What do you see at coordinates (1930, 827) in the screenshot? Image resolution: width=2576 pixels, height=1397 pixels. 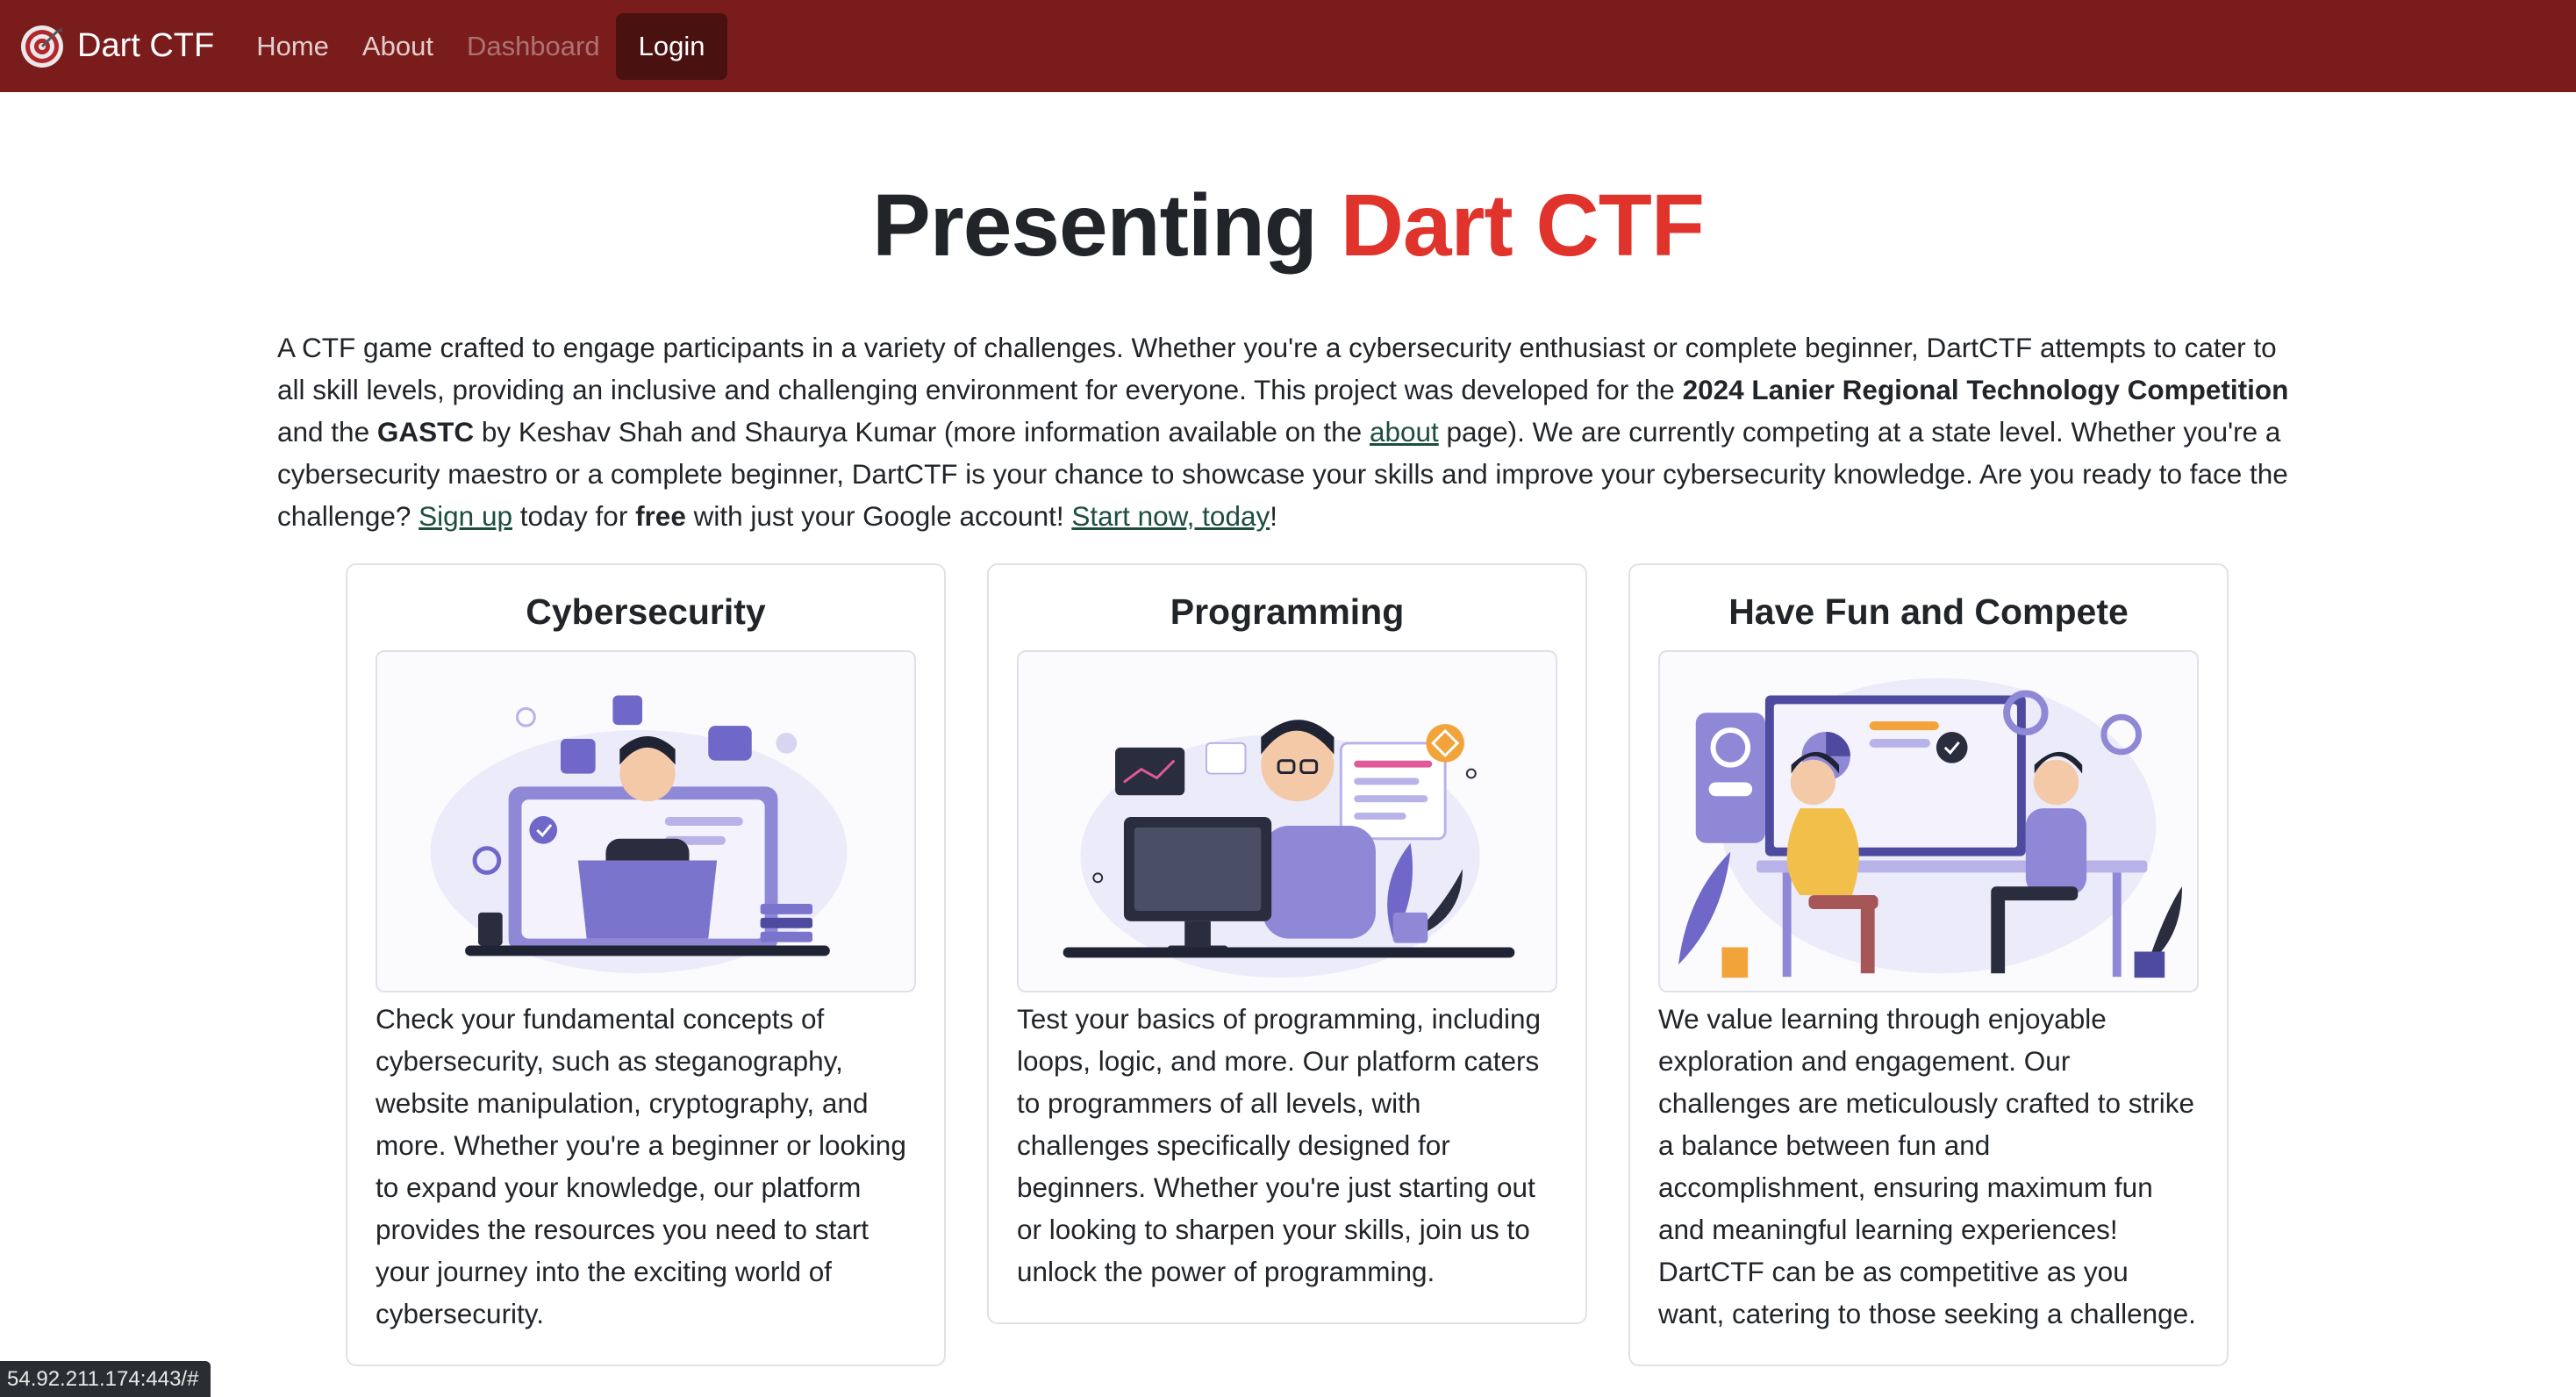 I see `team-meeting-illustration` at bounding box center [1930, 827].